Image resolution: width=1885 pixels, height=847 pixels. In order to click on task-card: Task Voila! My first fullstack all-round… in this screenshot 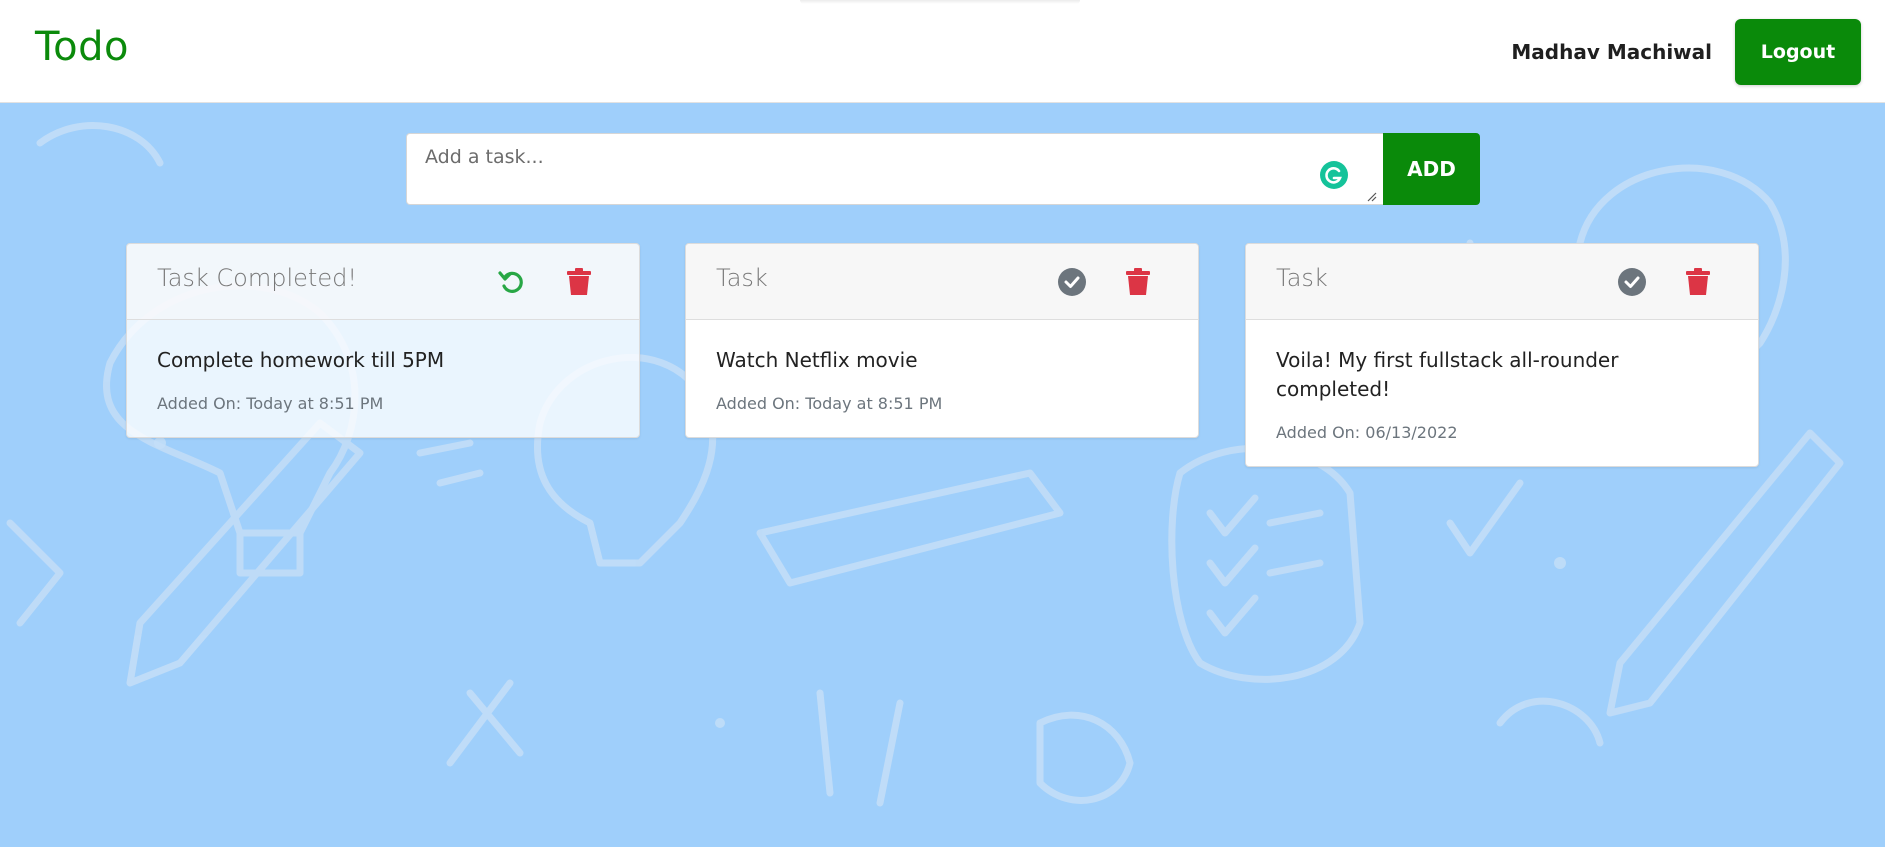, I will do `click(1502, 355)`.